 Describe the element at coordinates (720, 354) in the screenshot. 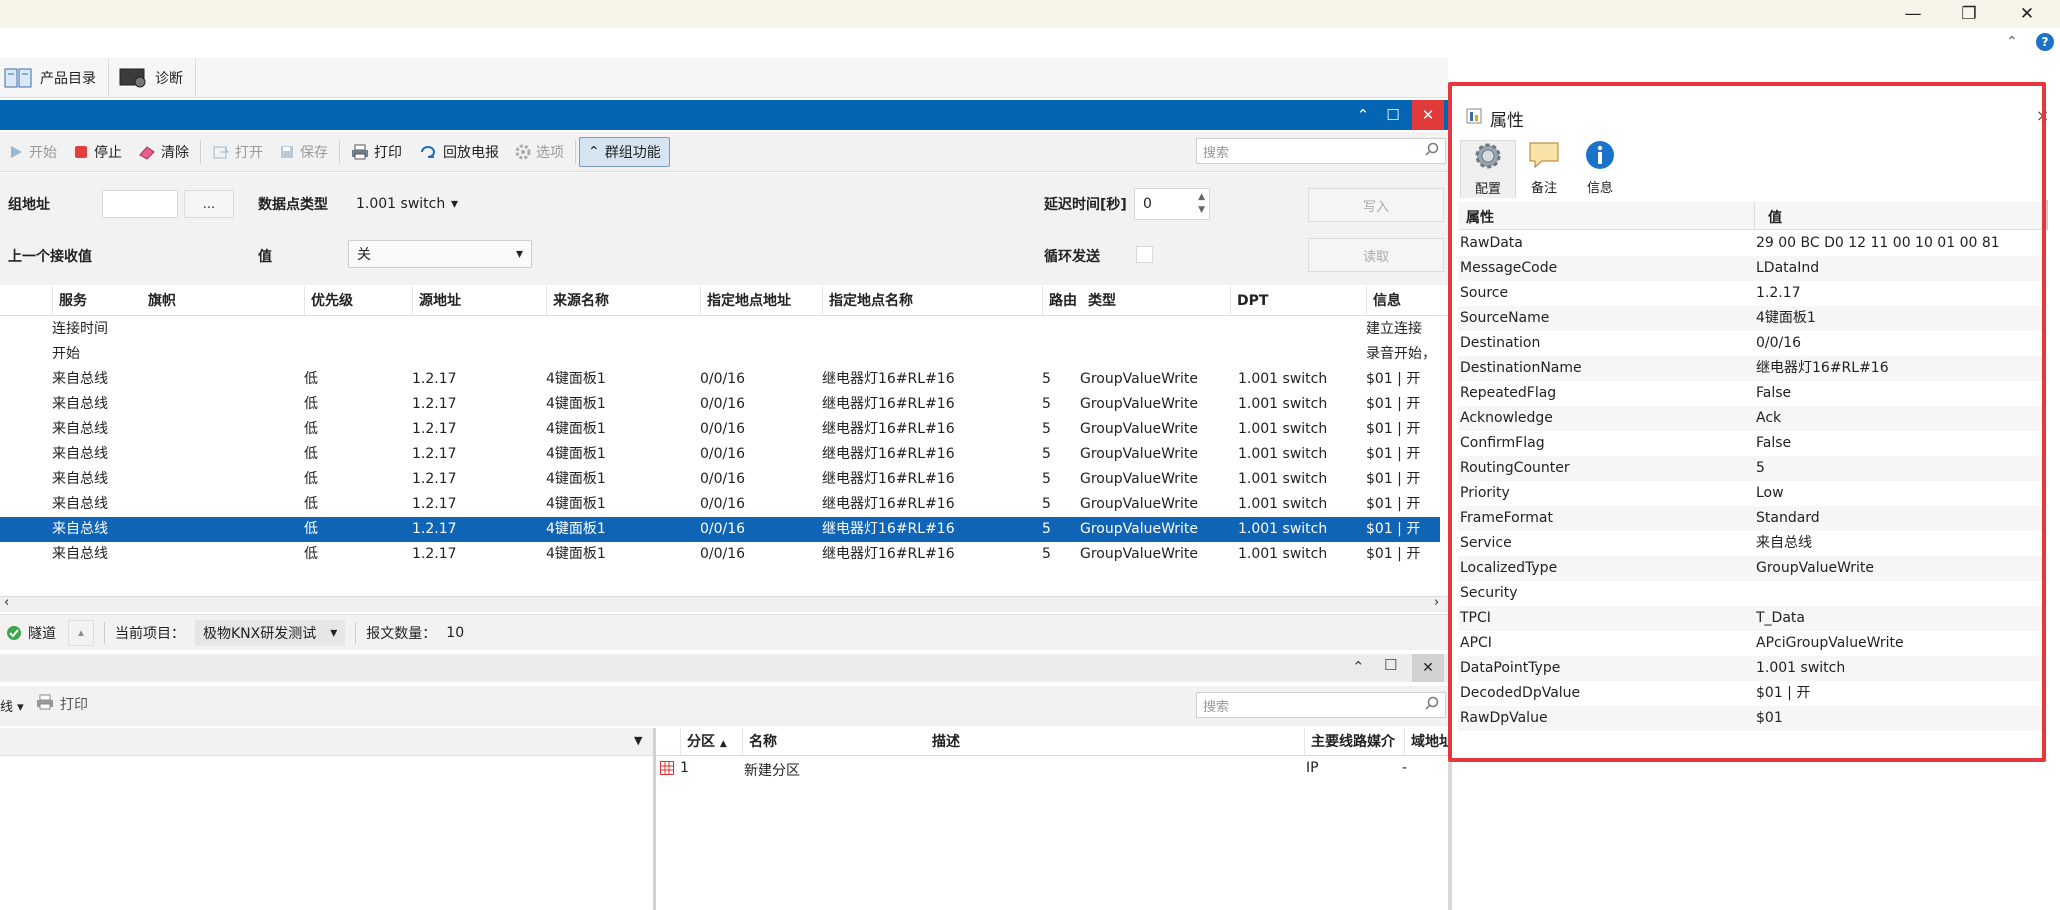

I see `telegram-row: 开始 录音开始，` at that location.